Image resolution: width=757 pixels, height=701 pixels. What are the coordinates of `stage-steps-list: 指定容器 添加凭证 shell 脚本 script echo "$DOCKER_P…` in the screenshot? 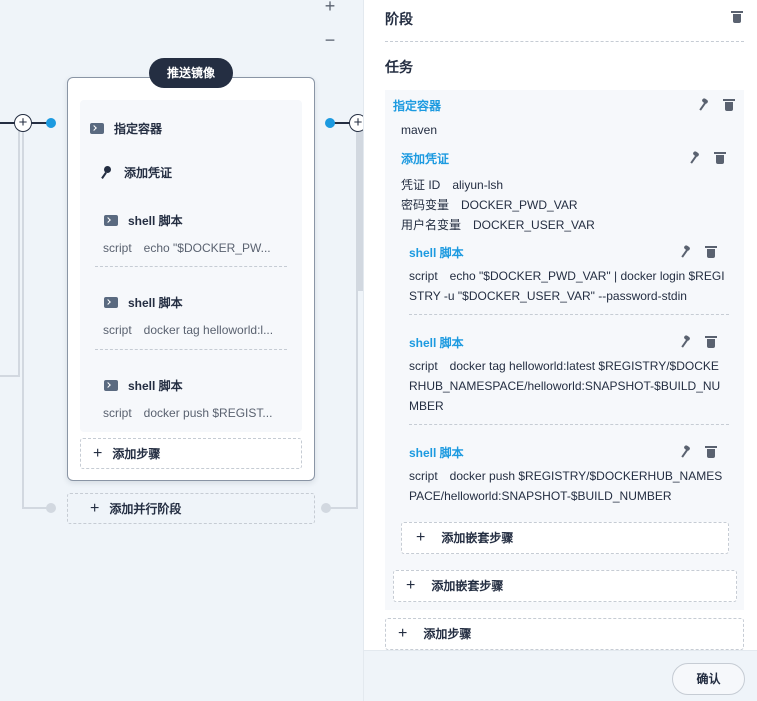 It's located at (191, 266).